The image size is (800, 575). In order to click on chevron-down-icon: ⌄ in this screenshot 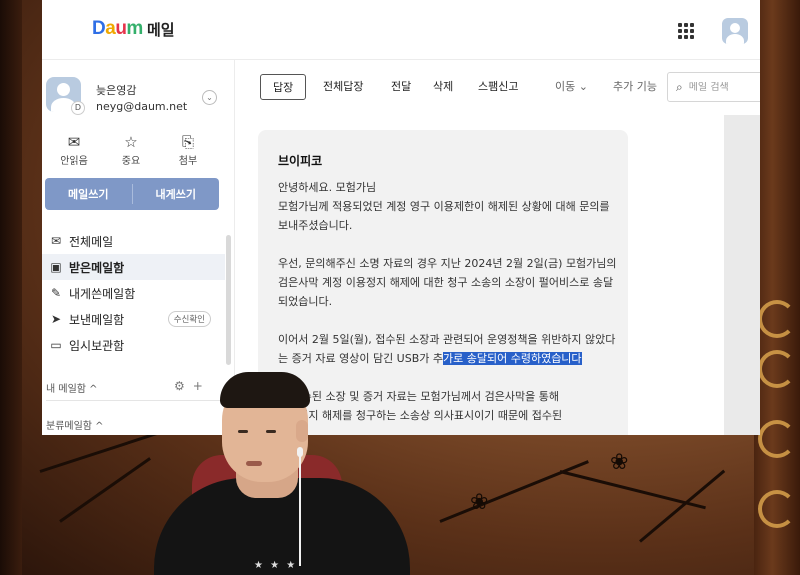, I will do `click(209, 97)`.